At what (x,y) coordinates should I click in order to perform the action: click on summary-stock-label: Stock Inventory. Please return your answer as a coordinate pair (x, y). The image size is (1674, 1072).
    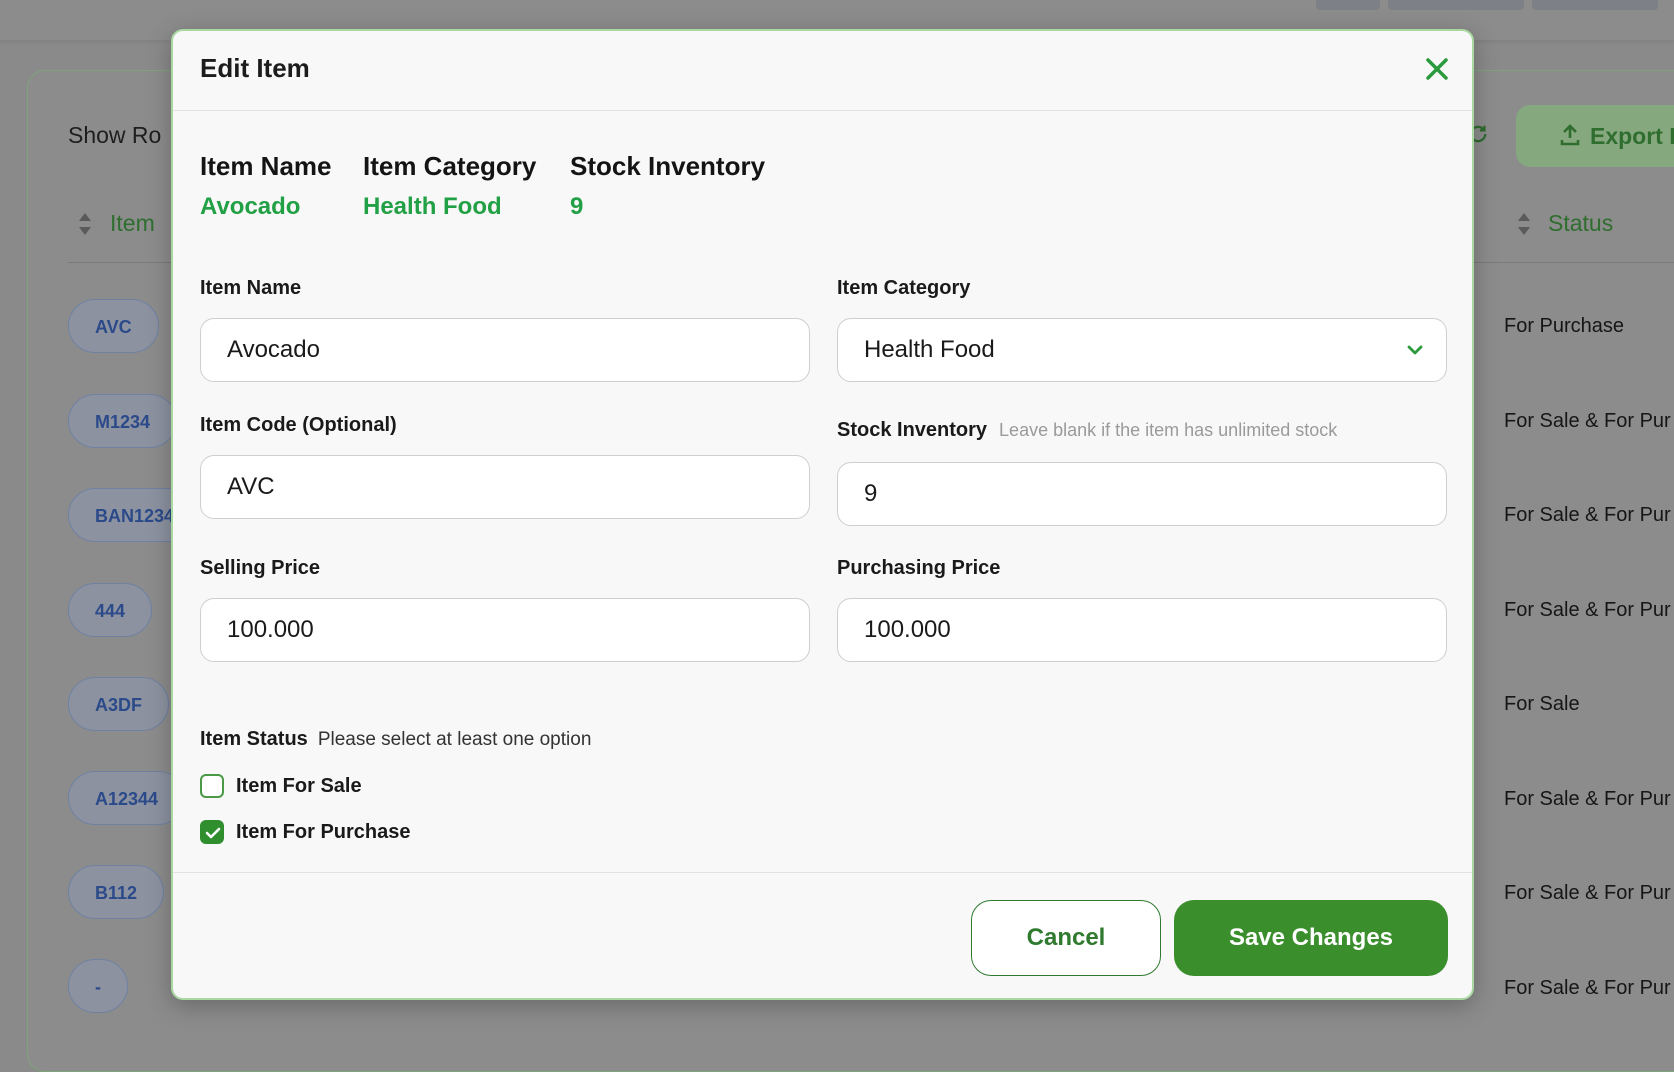
    Looking at the image, I should click on (668, 166).